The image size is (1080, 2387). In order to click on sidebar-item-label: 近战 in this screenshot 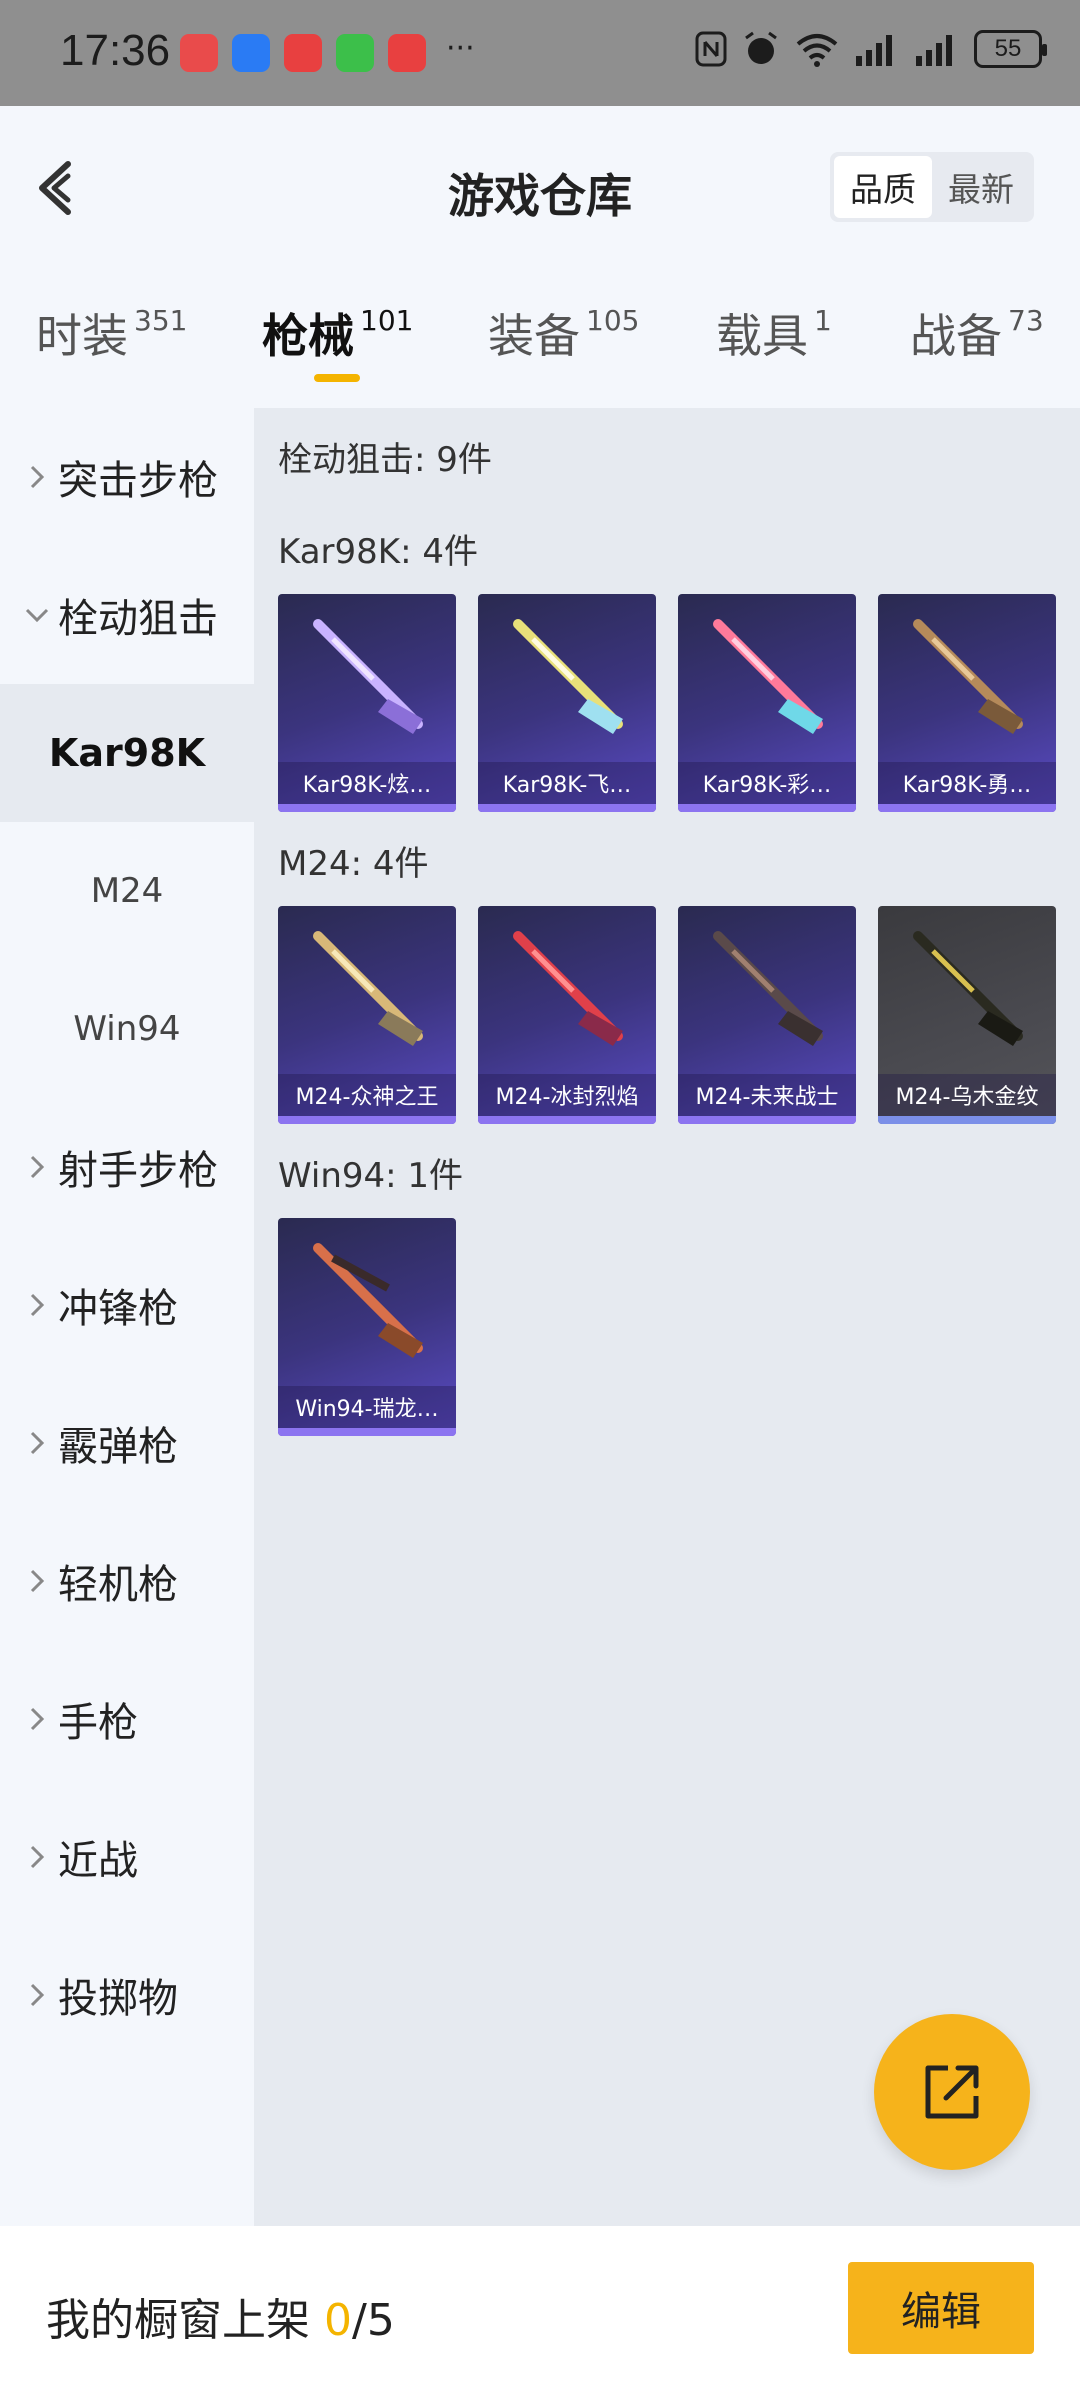, I will do `click(98, 1861)`.